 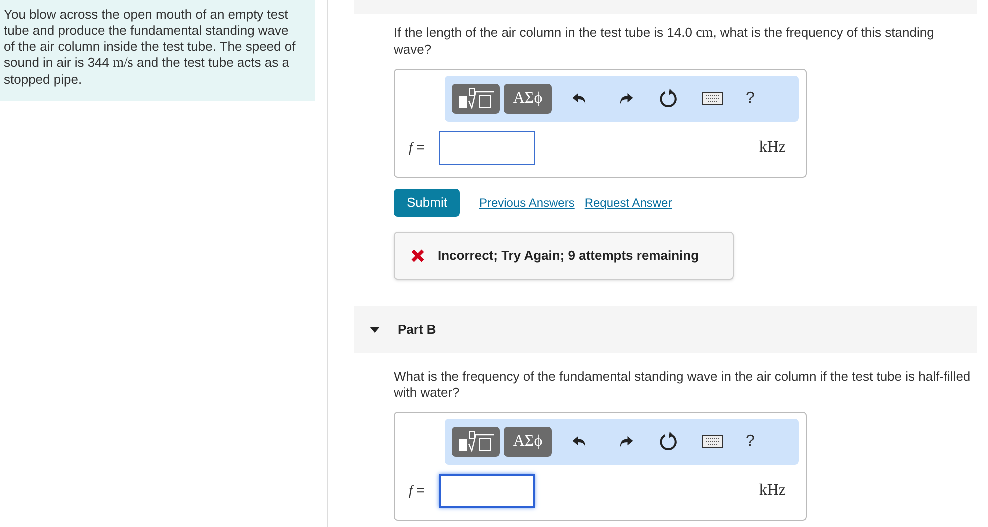 What do you see at coordinates (665, 329) in the screenshot?
I see `part-header: Part B` at bounding box center [665, 329].